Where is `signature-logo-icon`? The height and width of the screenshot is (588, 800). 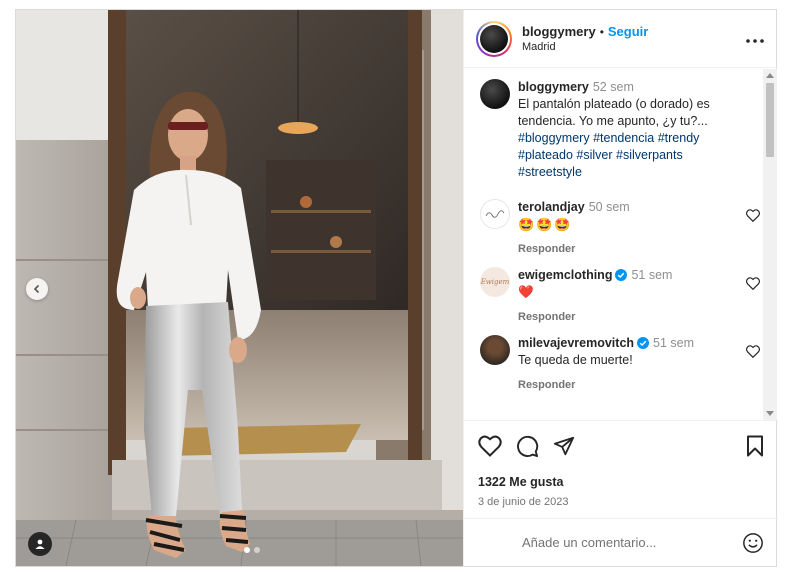
signature-logo-icon is located at coordinates (495, 214).